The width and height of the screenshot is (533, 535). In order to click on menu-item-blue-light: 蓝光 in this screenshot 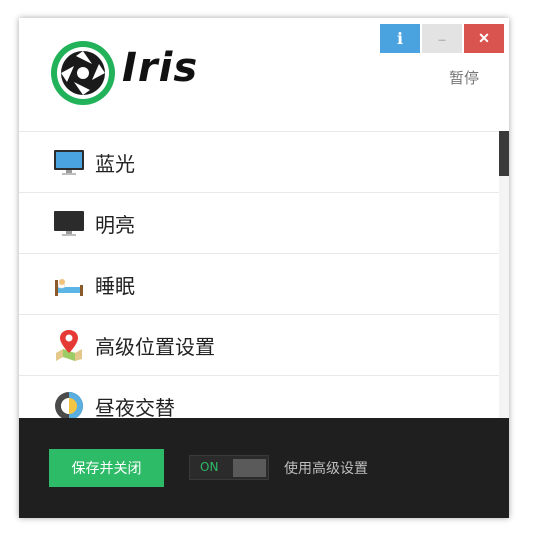, I will do `click(259, 162)`.